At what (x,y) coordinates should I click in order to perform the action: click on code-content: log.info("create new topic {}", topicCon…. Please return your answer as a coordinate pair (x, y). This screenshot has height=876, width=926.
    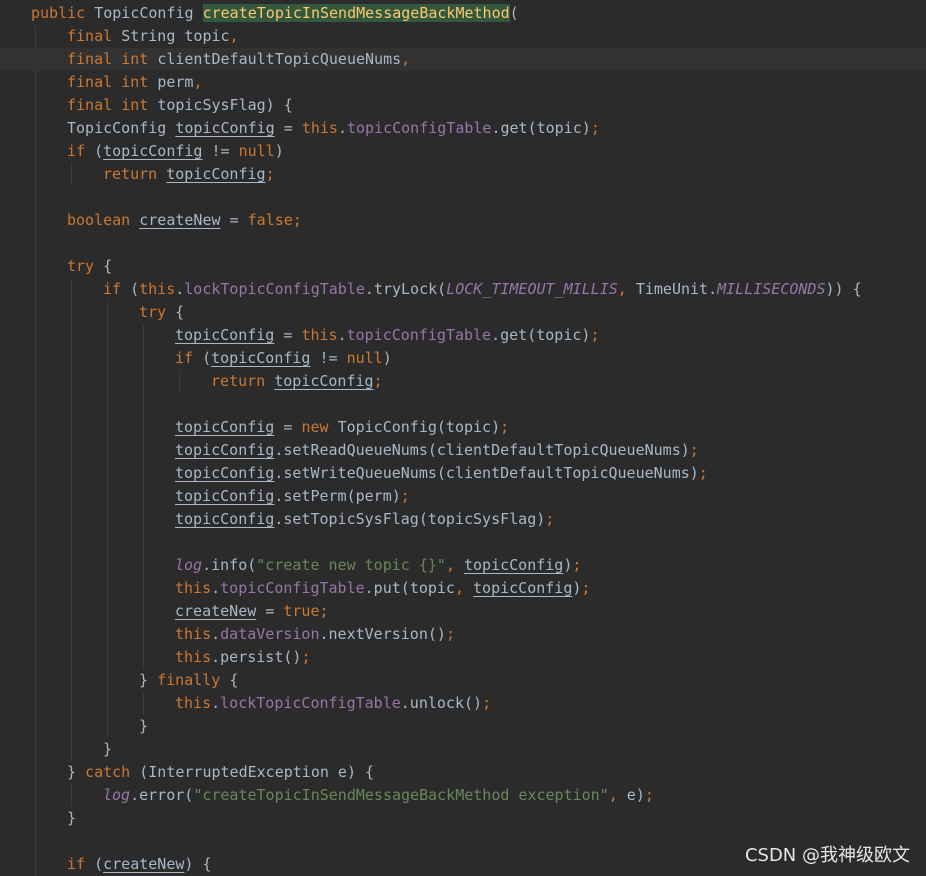
    Looking at the image, I should click on (378, 565).